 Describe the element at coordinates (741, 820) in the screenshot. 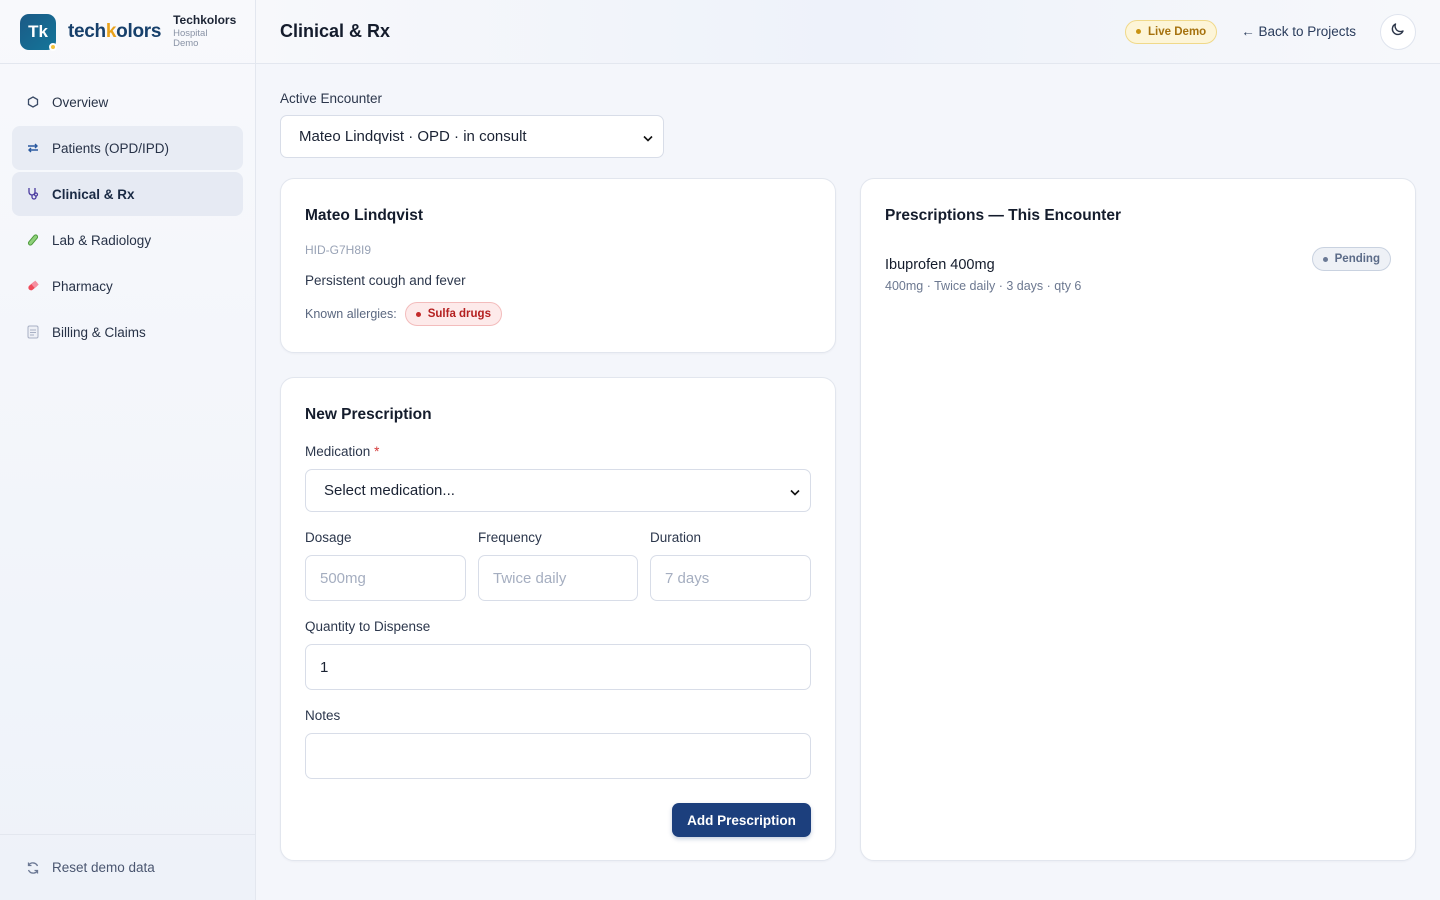

I see `add-prescription-button: Add Prescription` at that location.